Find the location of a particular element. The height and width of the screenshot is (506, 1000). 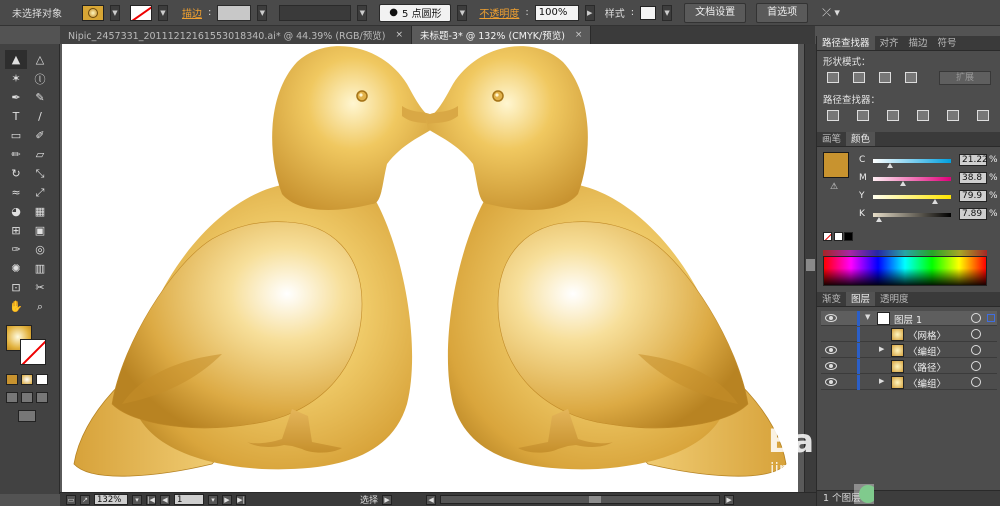

blend-tool-icon: ◎ is located at coordinates (40, 249).